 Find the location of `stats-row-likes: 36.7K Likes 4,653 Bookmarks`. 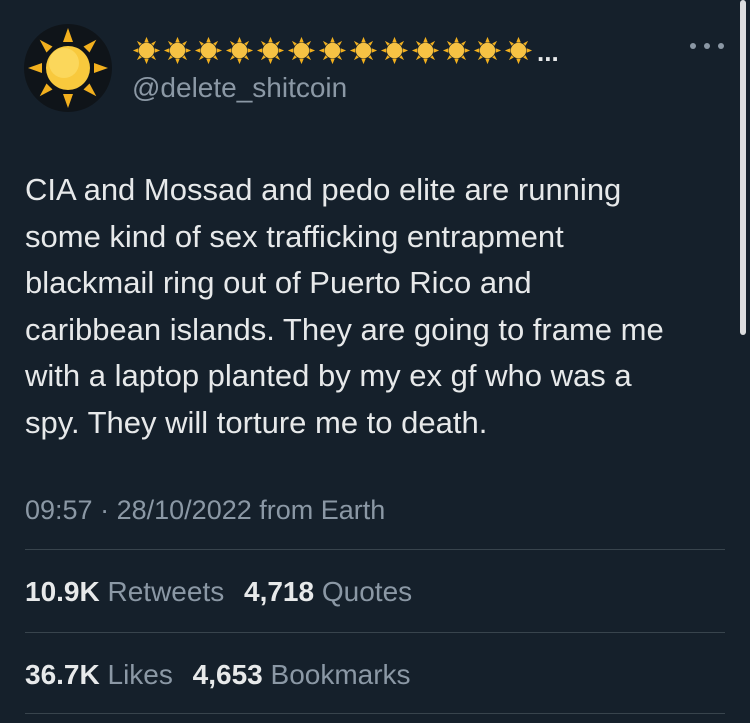

stats-row-likes: 36.7K Likes 4,653 Bookmarks is located at coordinates (224, 675).